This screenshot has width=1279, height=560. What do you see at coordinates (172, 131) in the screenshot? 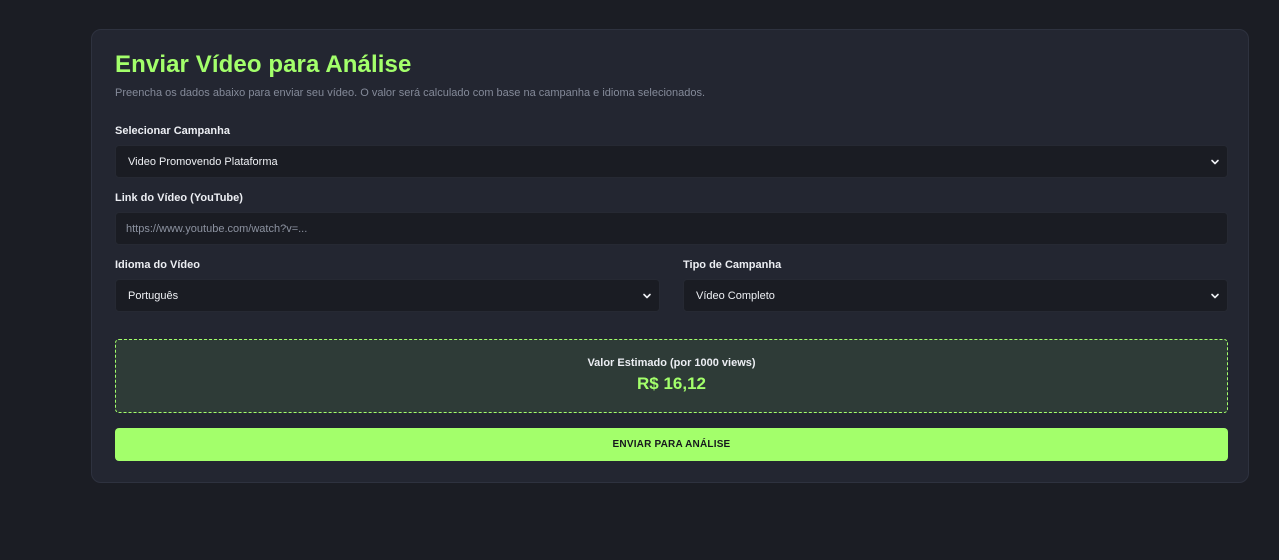
I see `campaign-label: Selecionar Campanha` at bounding box center [172, 131].